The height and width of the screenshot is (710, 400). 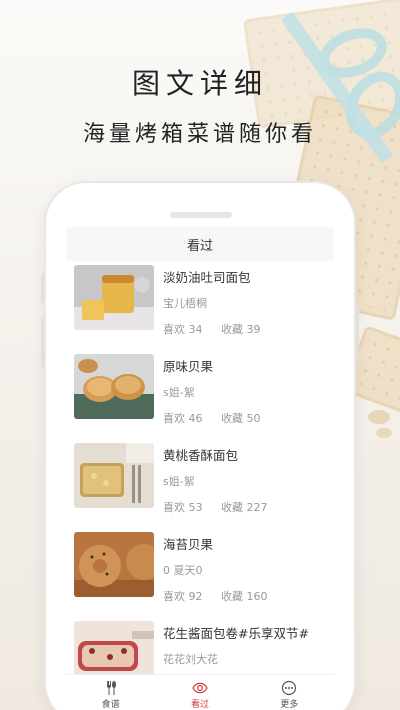 What do you see at coordinates (188, 366) in the screenshot?
I see `recipe-title: 原味贝果` at bounding box center [188, 366].